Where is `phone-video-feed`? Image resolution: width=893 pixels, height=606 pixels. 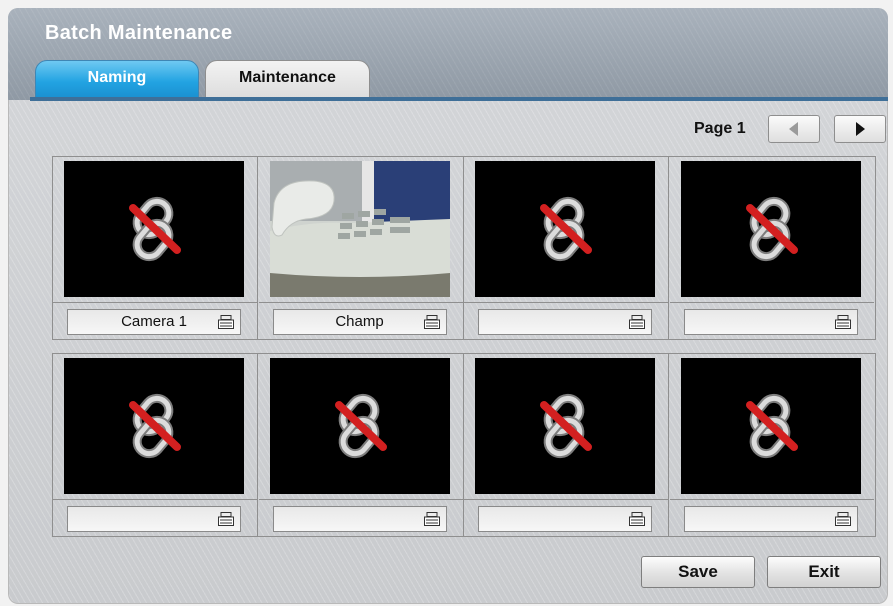 phone-video-feed is located at coordinates (359, 229).